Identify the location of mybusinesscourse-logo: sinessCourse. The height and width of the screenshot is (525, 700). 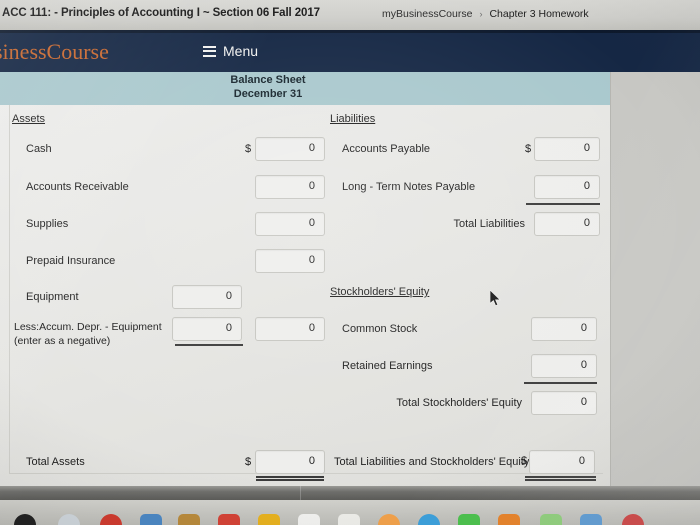
(54, 52).